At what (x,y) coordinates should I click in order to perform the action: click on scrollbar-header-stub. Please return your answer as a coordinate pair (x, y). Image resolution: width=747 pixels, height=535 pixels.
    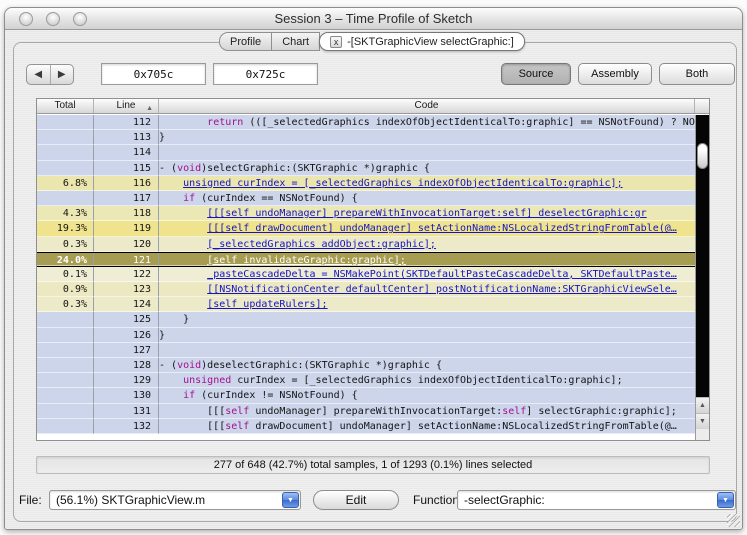
    Looking at the image, I should click on (702, 106).